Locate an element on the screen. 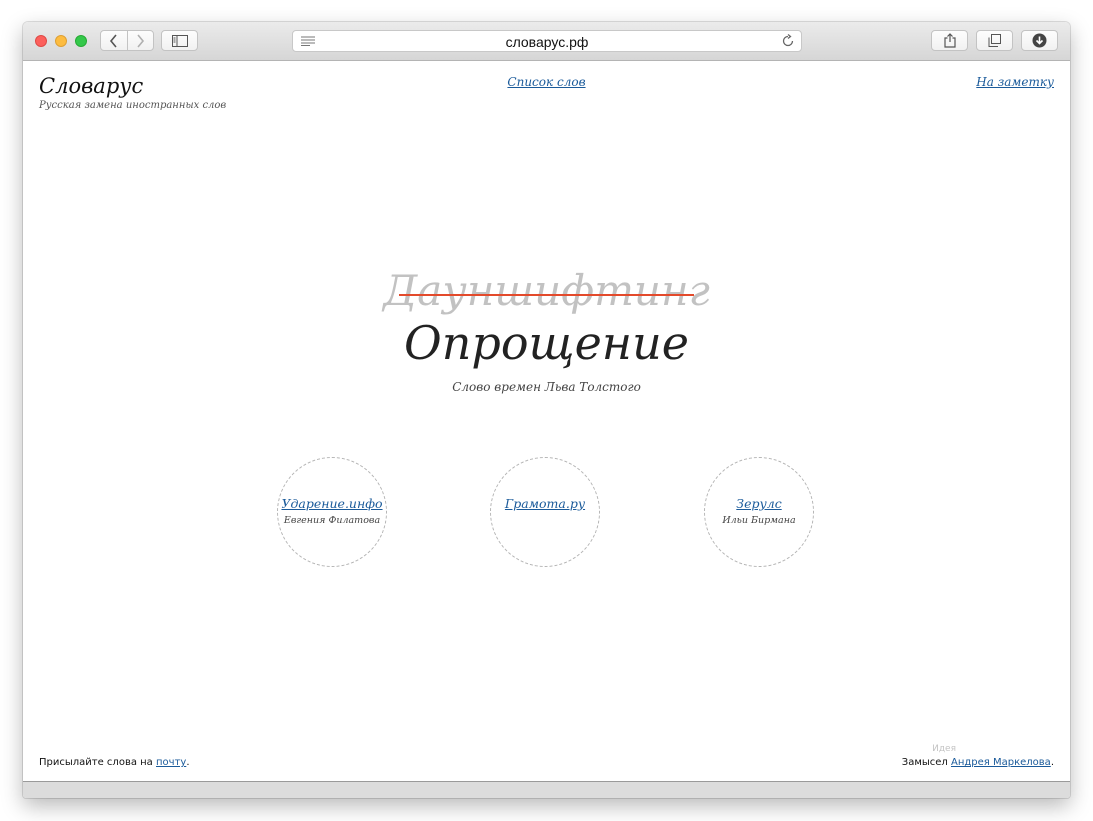 Image resolution: width=1093 pixels, height=821 pixels. forward-button is located at coordinates (141, 40).